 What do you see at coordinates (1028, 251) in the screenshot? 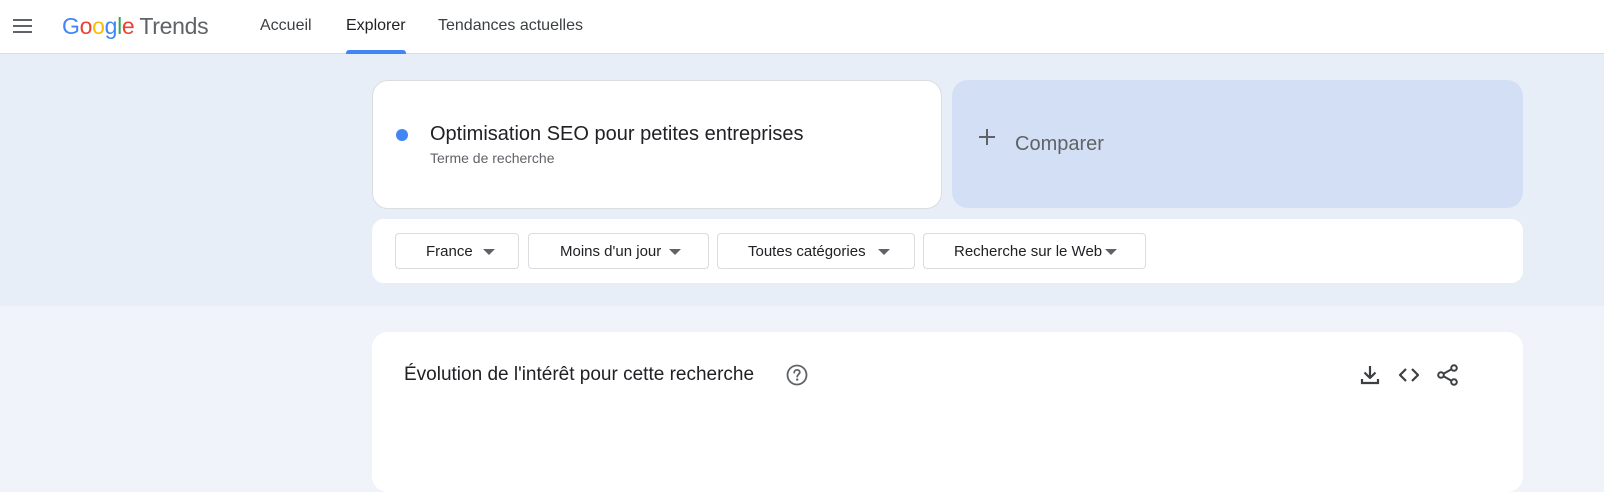
I see `search-type-filter-label: Recherche sur le Web` at bounding box center [1028, 251].